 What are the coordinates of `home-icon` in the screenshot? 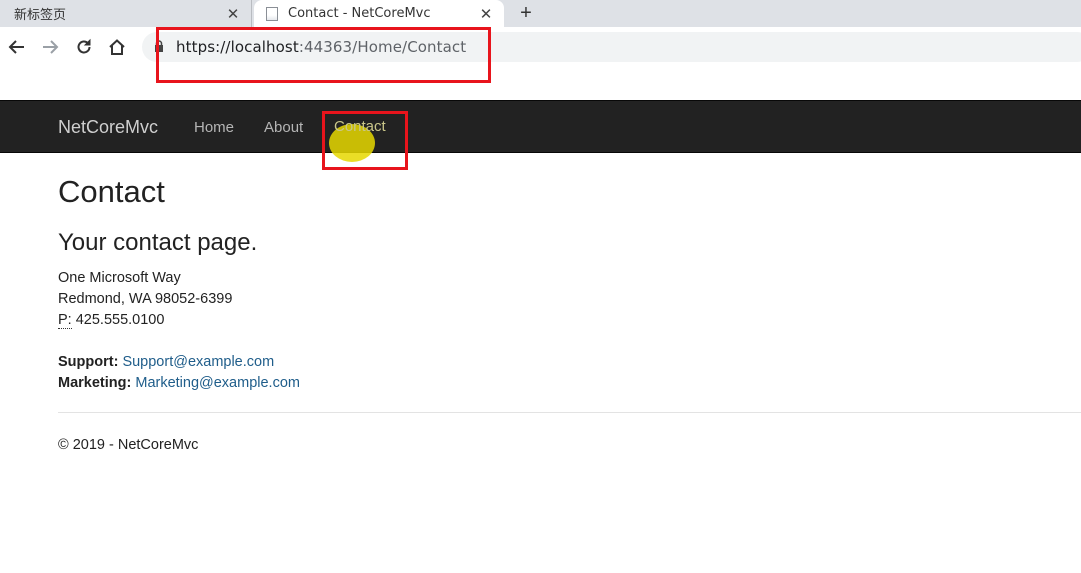 It's located at (117, 47).